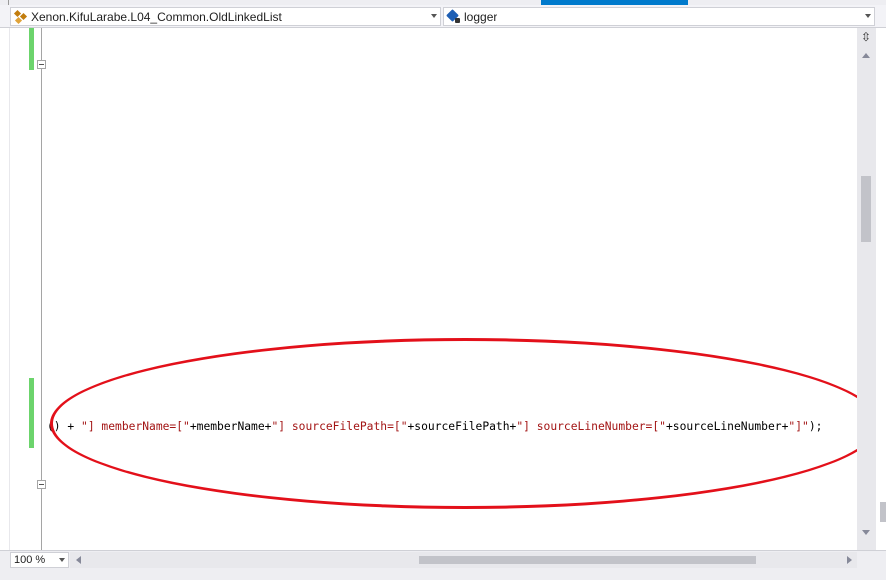  I want to click on split-window-icon: ⇳, so click(866, 37).